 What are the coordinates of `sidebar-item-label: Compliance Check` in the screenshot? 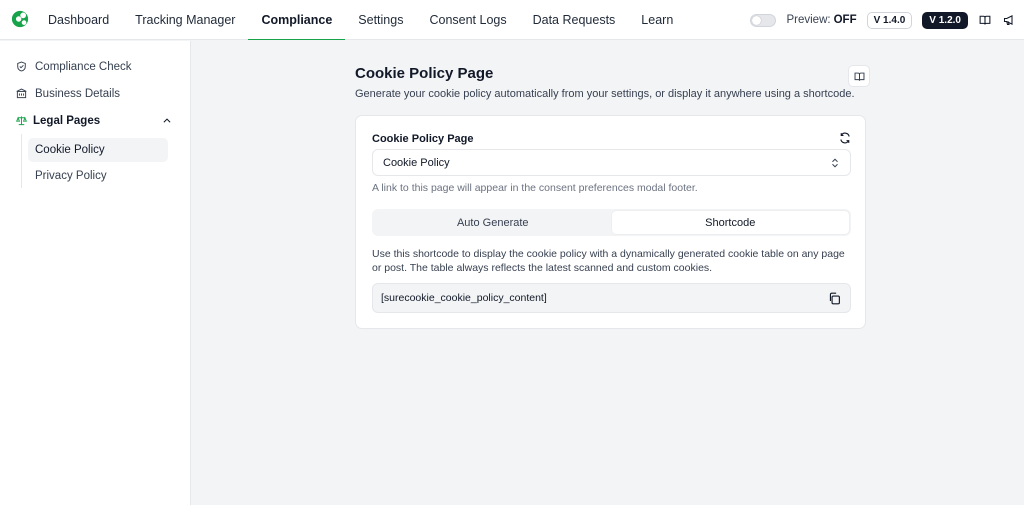 It's located at (83, 66).